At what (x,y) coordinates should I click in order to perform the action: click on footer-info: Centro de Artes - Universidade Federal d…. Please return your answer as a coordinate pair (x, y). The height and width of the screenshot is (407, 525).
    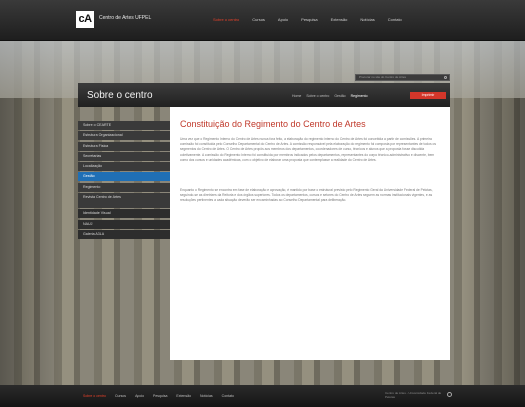
    Looking at the image, I should click on (413, 395).